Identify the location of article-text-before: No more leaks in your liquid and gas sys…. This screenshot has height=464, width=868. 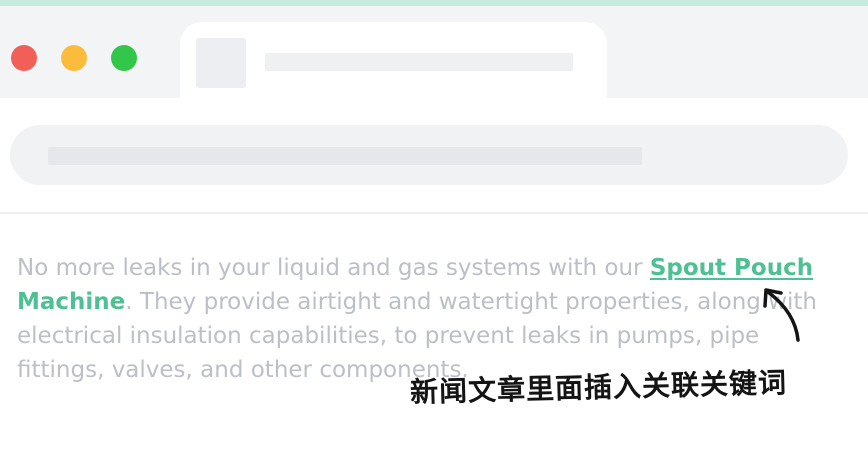
(333, 268).